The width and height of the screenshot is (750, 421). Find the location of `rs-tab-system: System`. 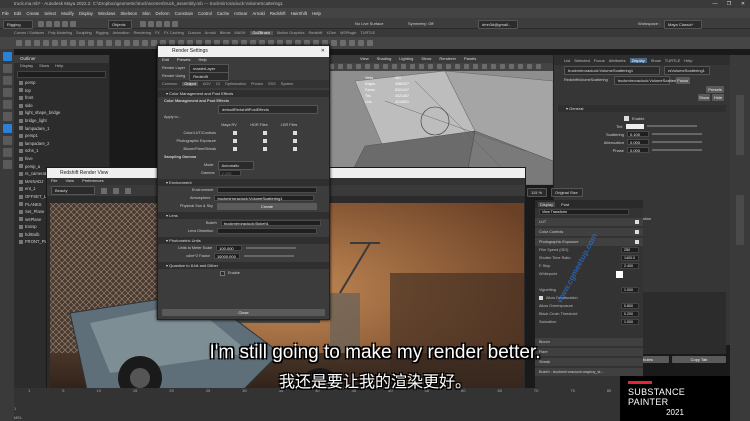

rs-tab-system: System is located at coordinates (287, 84).